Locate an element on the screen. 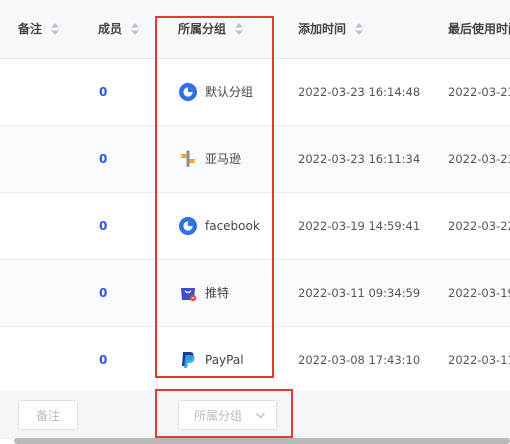 The width and height of the screenshot is (510, 444). group-filter-select: 所属分组 is located at coordinates (227, 415).